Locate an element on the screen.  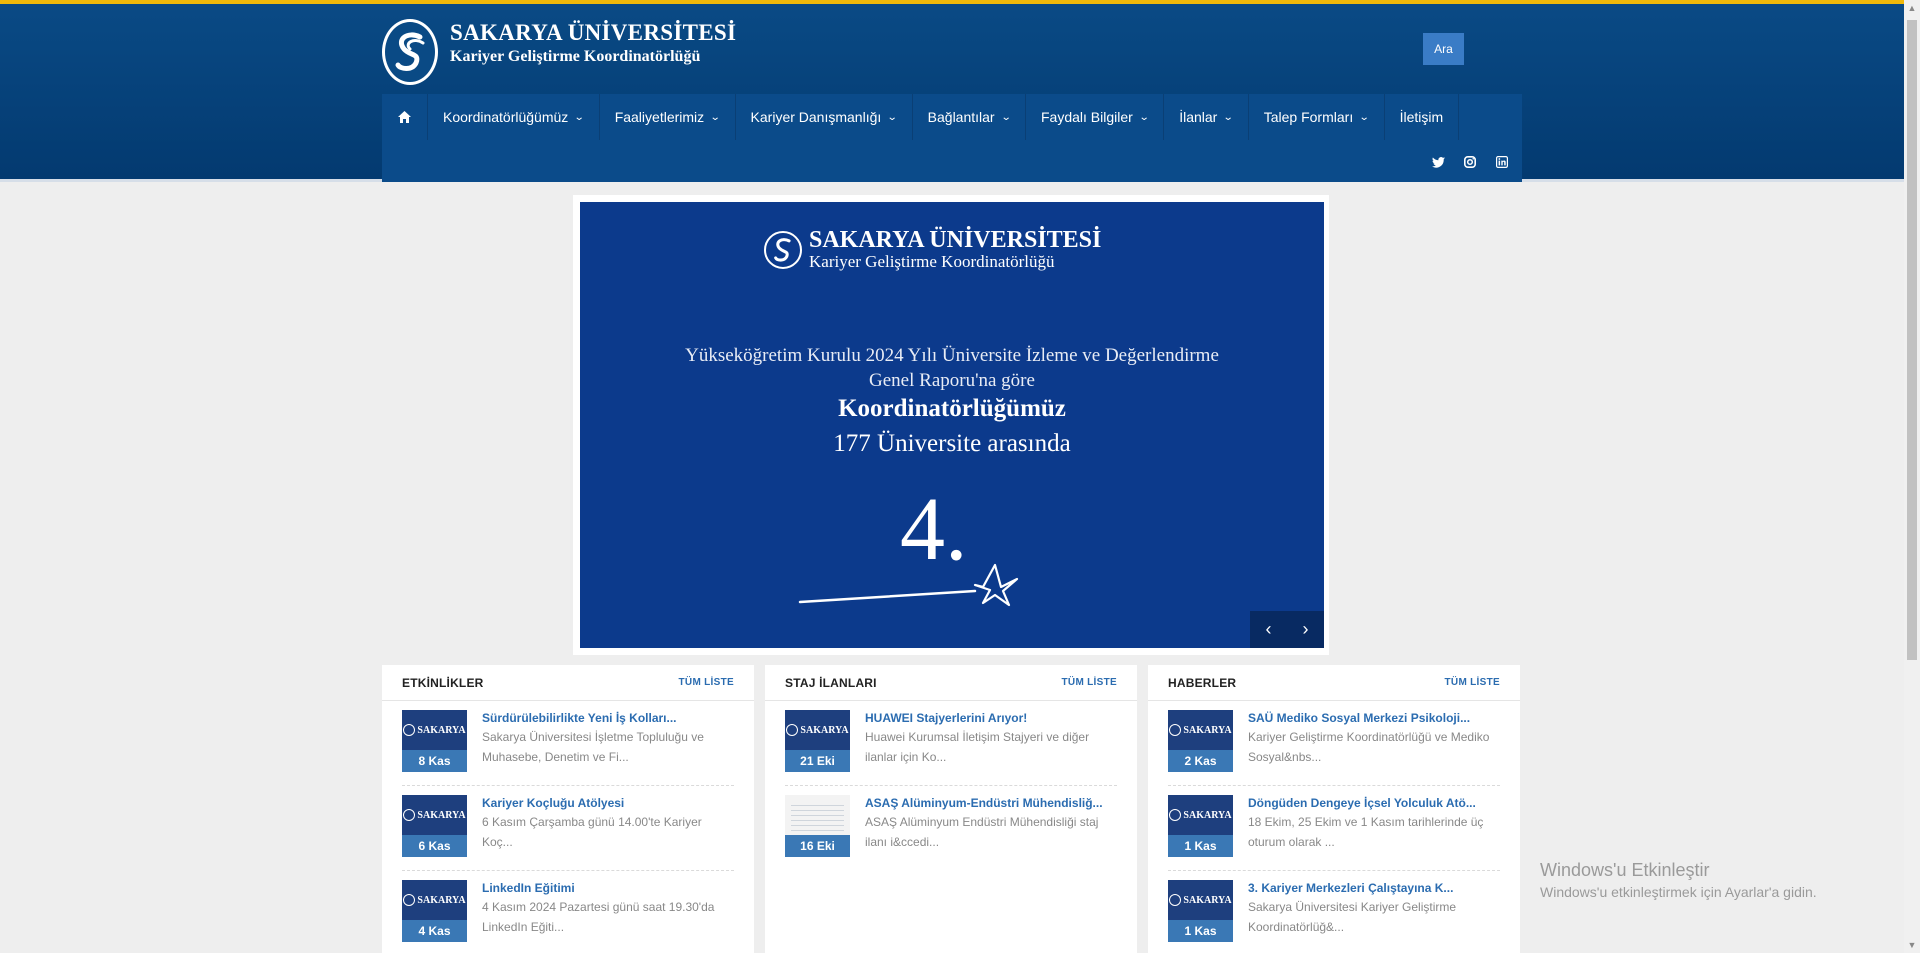
item-thumbnail: SAKARYA 2 Kas is located at coordinates (1200, 741).